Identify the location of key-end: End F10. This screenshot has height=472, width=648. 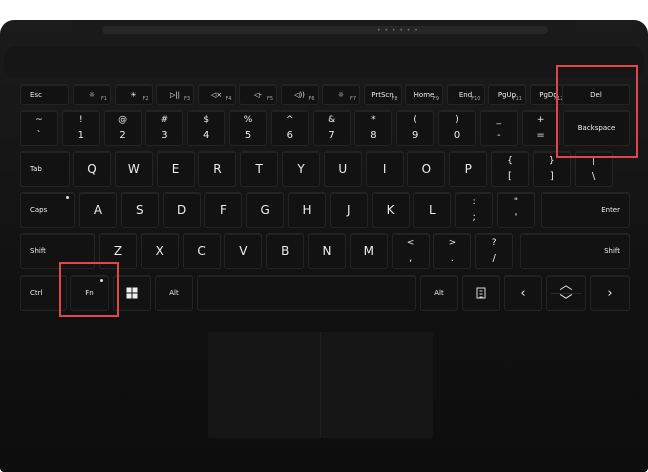
(465, 94).